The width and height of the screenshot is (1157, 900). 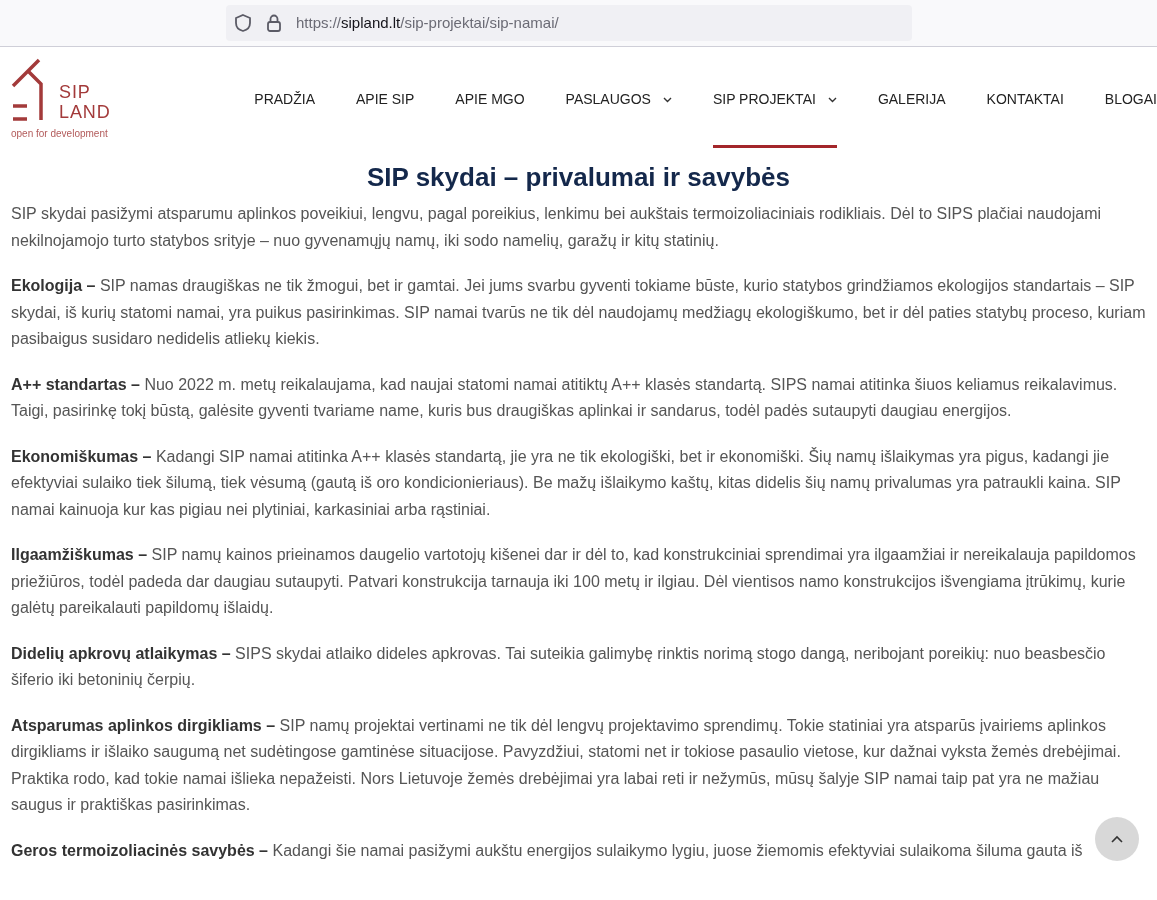 What do you see at coordinates (75, 92) in the screenshot?
I see `logo-text: SIP` at bounding box center [75, 92].